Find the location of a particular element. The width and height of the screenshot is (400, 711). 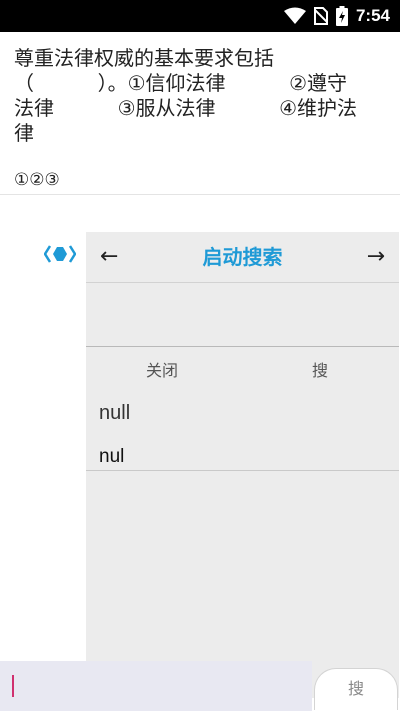

question-line: 尊重法律权威的基本要求包括 is located at coordinates (144, 58).